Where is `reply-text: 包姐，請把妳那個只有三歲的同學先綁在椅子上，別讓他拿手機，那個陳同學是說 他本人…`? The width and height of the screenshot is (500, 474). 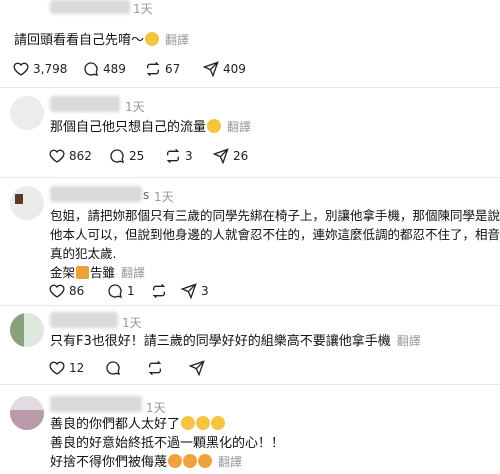
reply-text: 包姐，請把妳那個只有三歲的同學先綁在椅子上，別讓他拿手機，那個陳同學是說 他本人… is located at coordinates (275, 244).